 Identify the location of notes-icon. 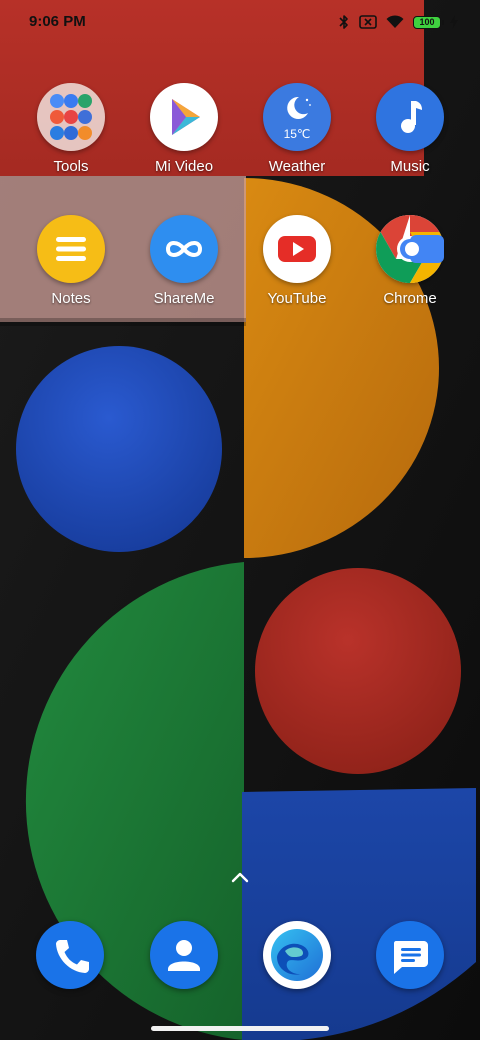
(71, 249).